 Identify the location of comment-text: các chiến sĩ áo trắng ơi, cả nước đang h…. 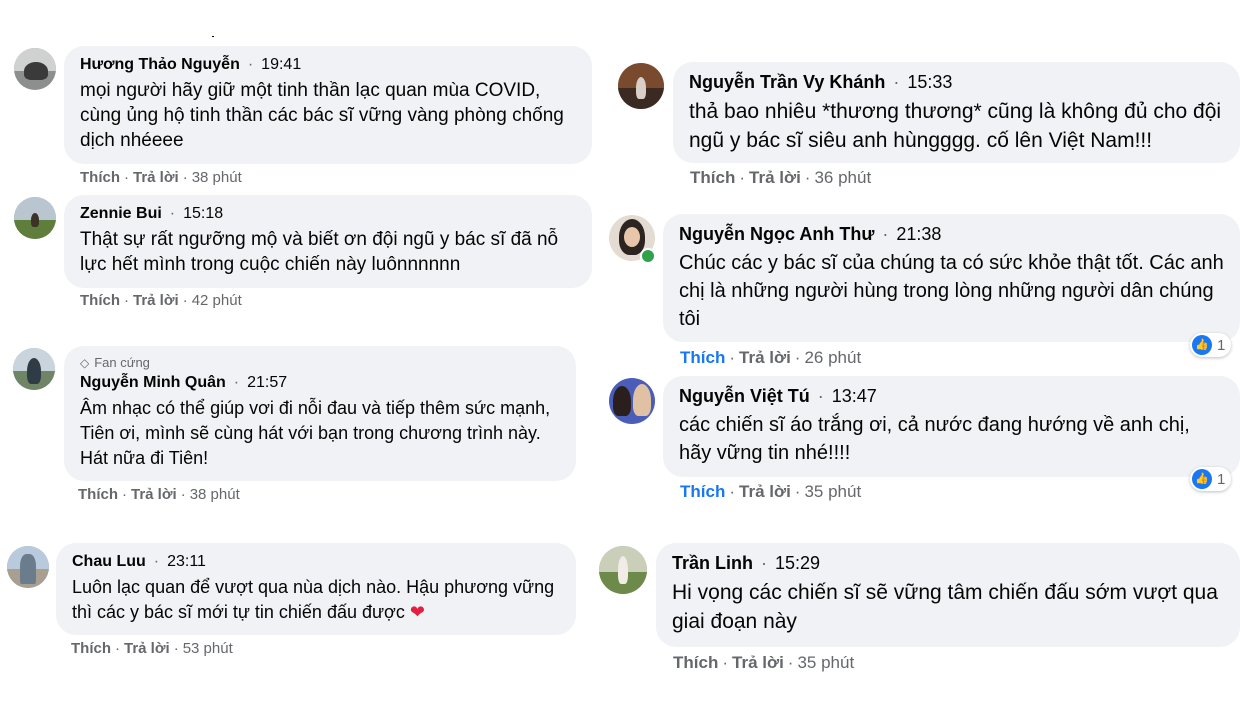
(934, 439).